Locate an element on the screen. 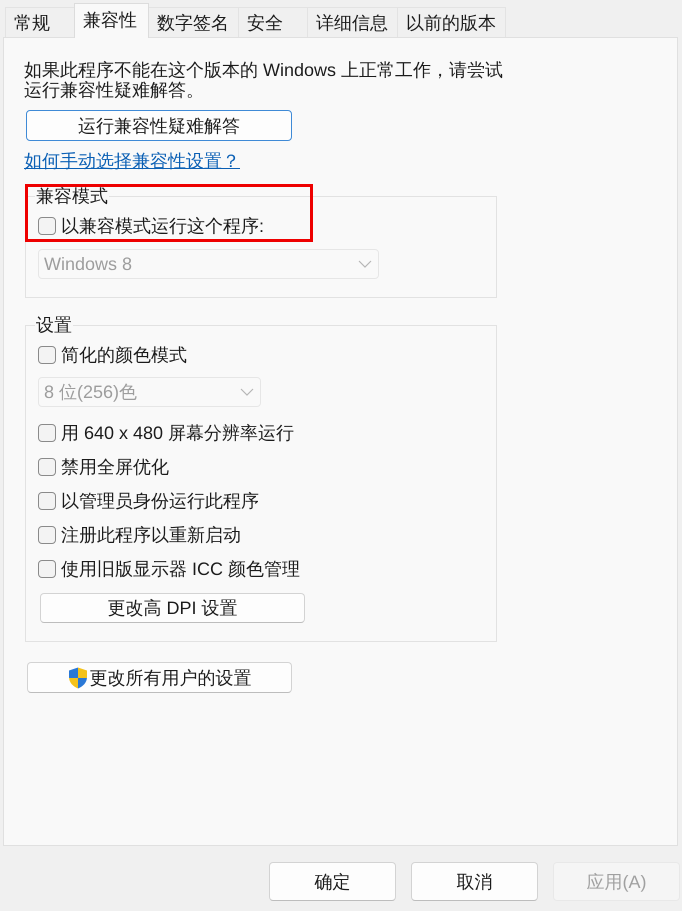 This screenshot has width=682, height=911. intro-text: 如果此程序不能在这个版本的 Windows 上正常工作，请尝试运行兼容性疑难解答。 is located at coordinates (264, 80).